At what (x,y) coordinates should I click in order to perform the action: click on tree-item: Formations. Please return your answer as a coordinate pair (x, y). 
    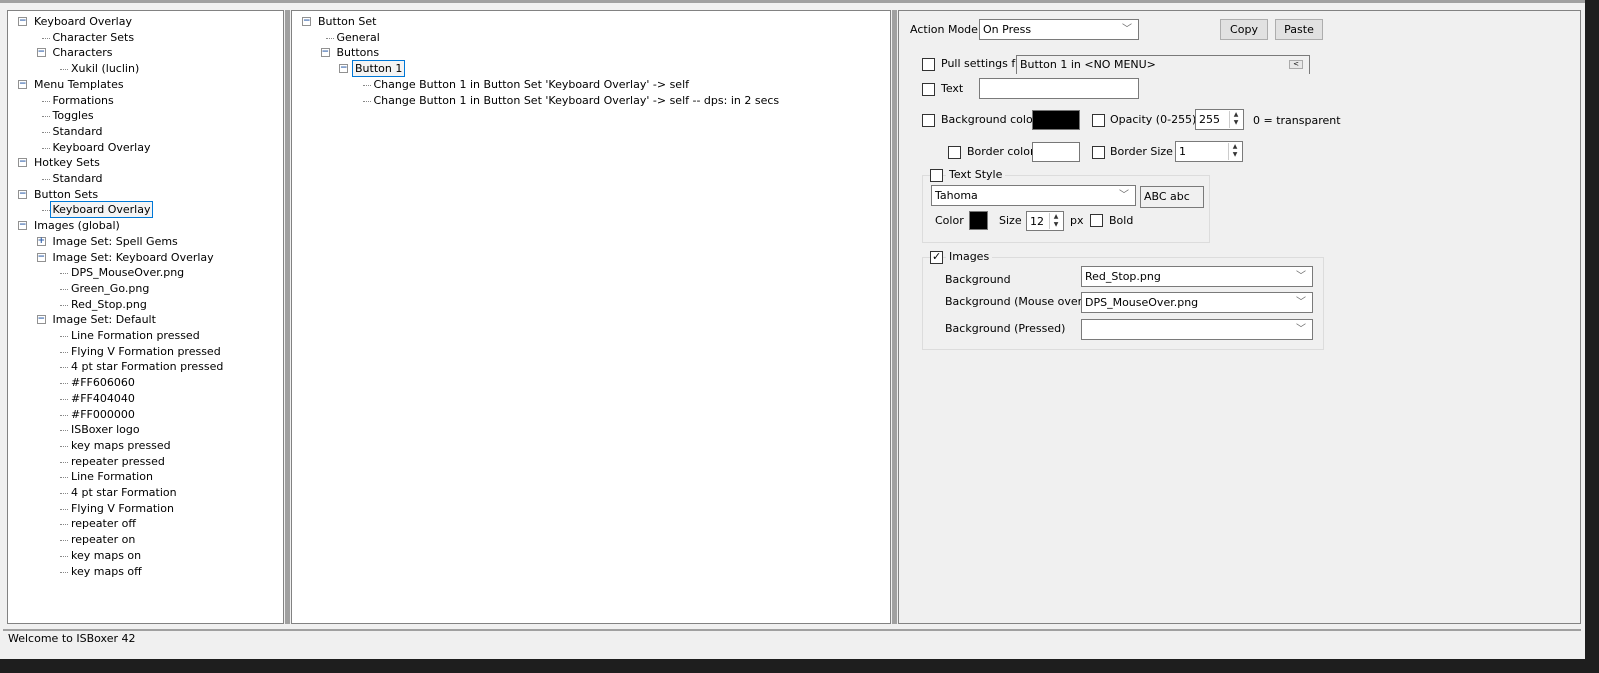
    Looking at the image, I should click on (83, 100).